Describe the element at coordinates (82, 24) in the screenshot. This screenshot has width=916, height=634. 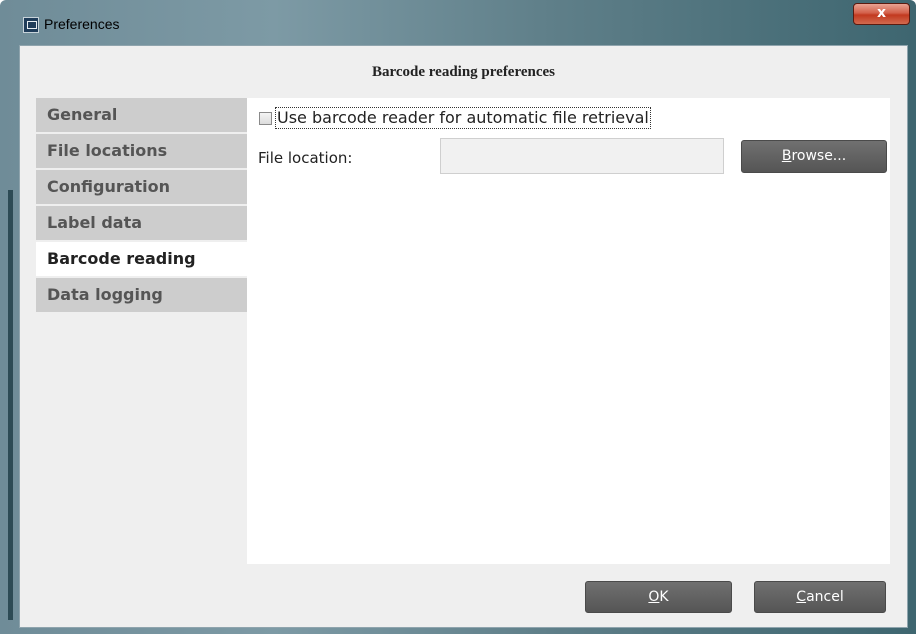
I see `window-title: Preferences` at that location.